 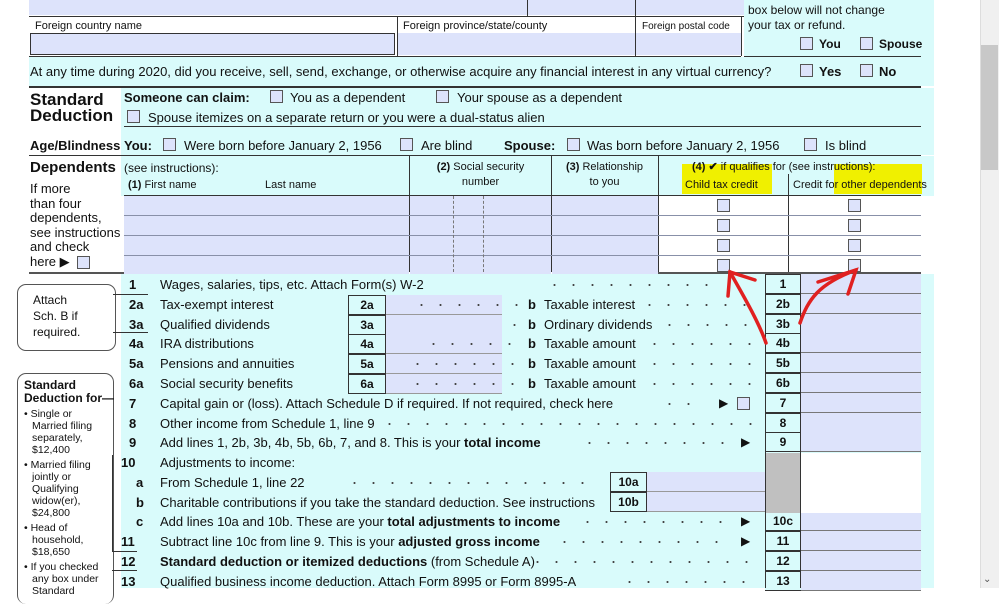 I want to click on sd-item-line: • Married filing, so click(x=57, y=465).